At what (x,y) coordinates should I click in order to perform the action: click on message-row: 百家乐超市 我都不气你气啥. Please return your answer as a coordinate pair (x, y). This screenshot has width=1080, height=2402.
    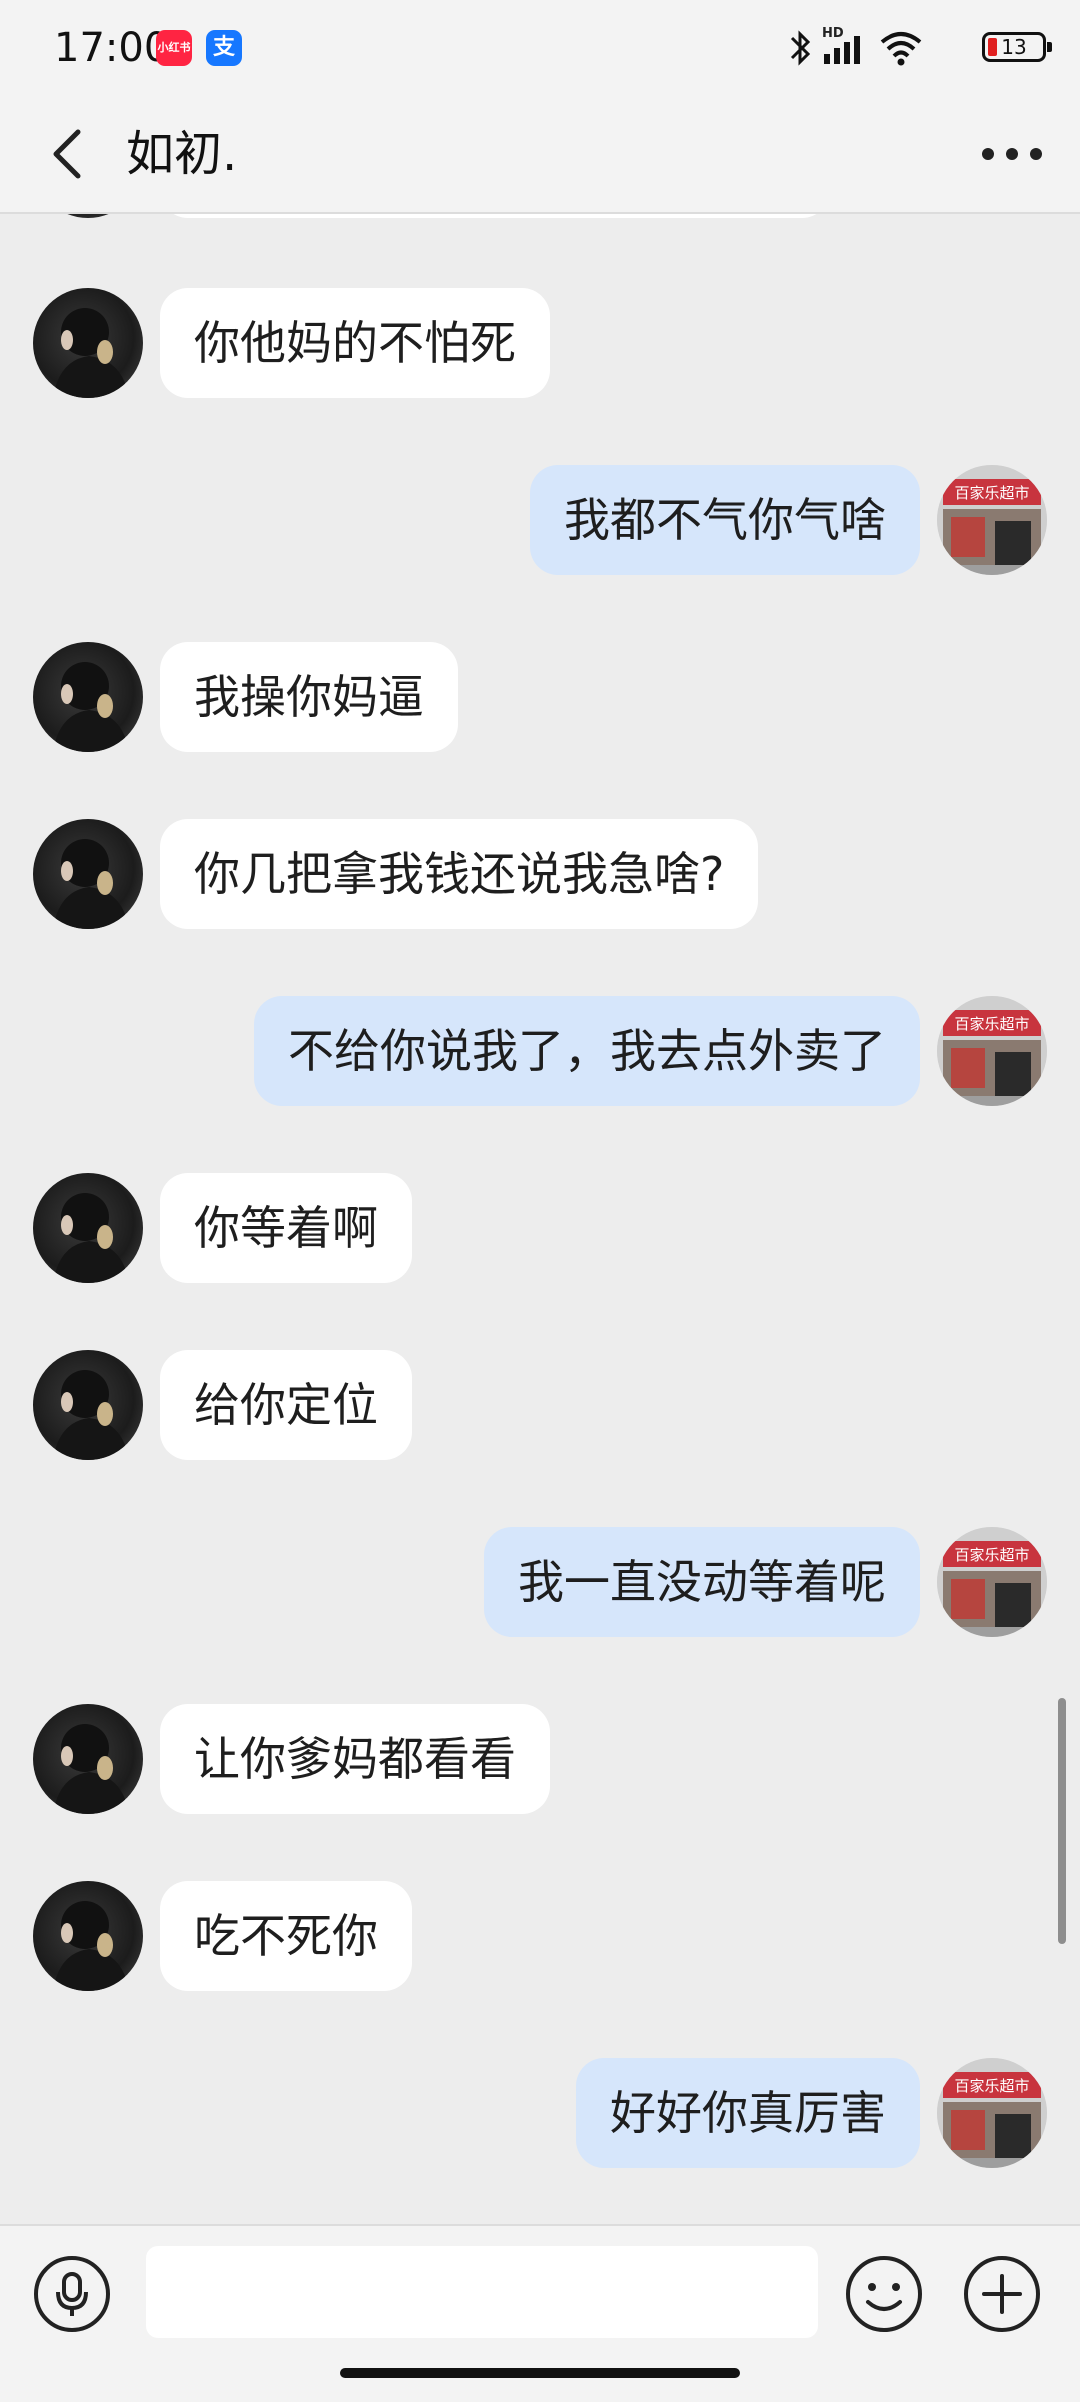
    Looking at the image, I should click on (540, 521).